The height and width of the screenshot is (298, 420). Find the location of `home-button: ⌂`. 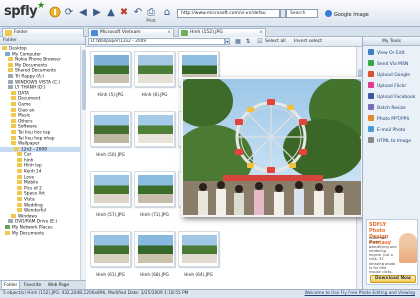

home-button: ⌂ is located at coordinates (167, 12).